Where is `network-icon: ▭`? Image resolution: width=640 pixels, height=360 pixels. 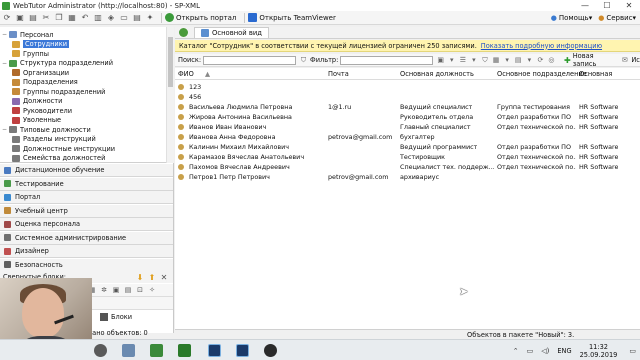 network-icon: ▭ is located at coordinates (530, 351).